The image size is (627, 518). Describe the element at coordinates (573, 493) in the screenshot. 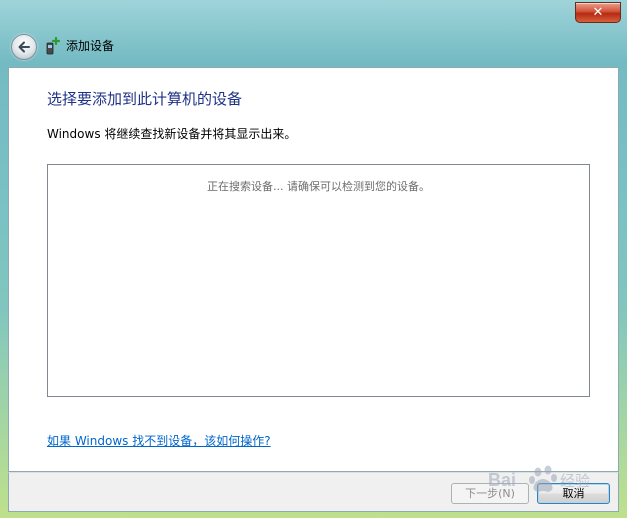

I see `cancel-button: 取消` at that location.